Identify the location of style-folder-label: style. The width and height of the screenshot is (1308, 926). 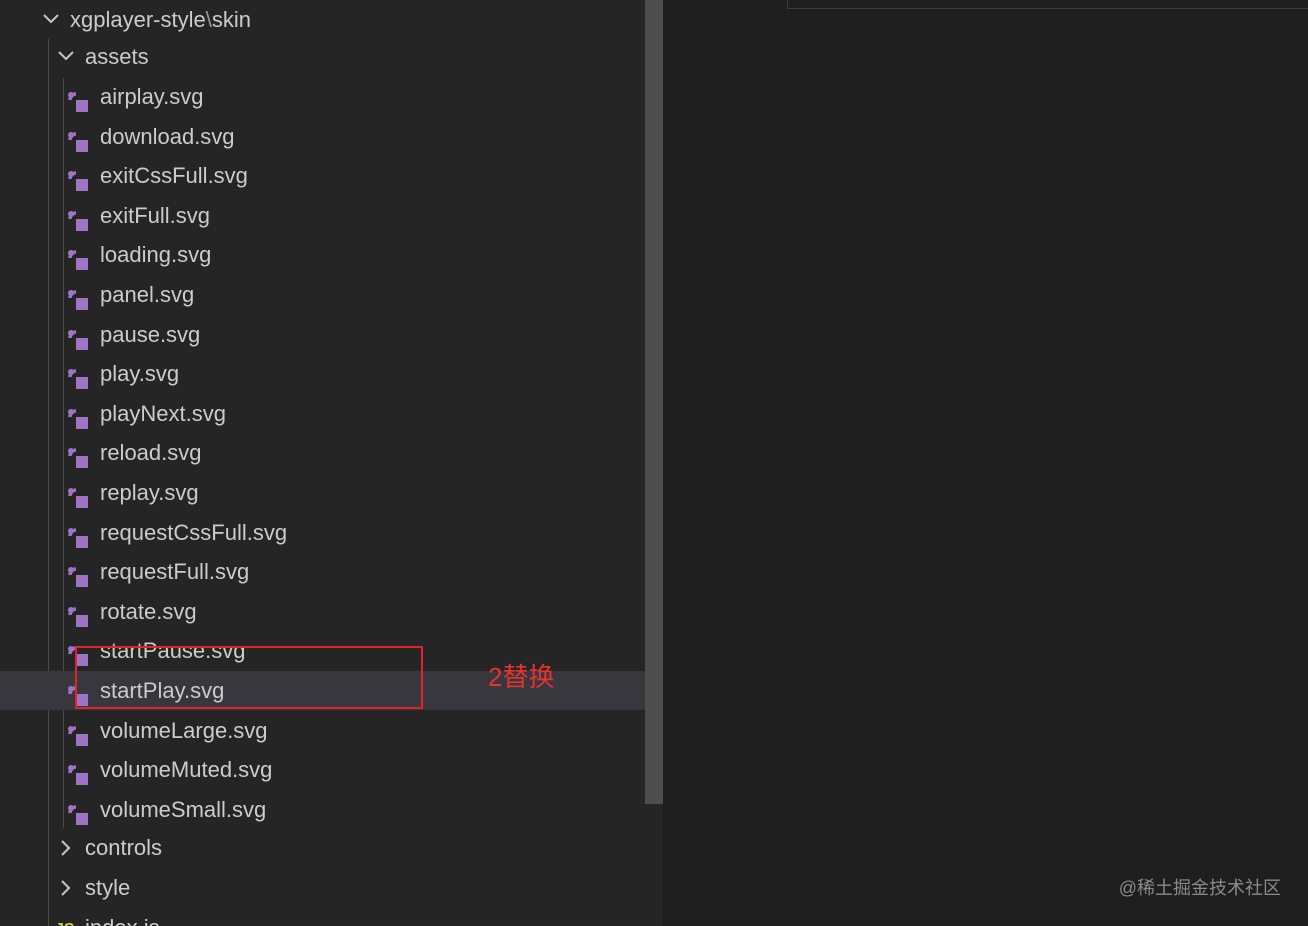
(108, 887).